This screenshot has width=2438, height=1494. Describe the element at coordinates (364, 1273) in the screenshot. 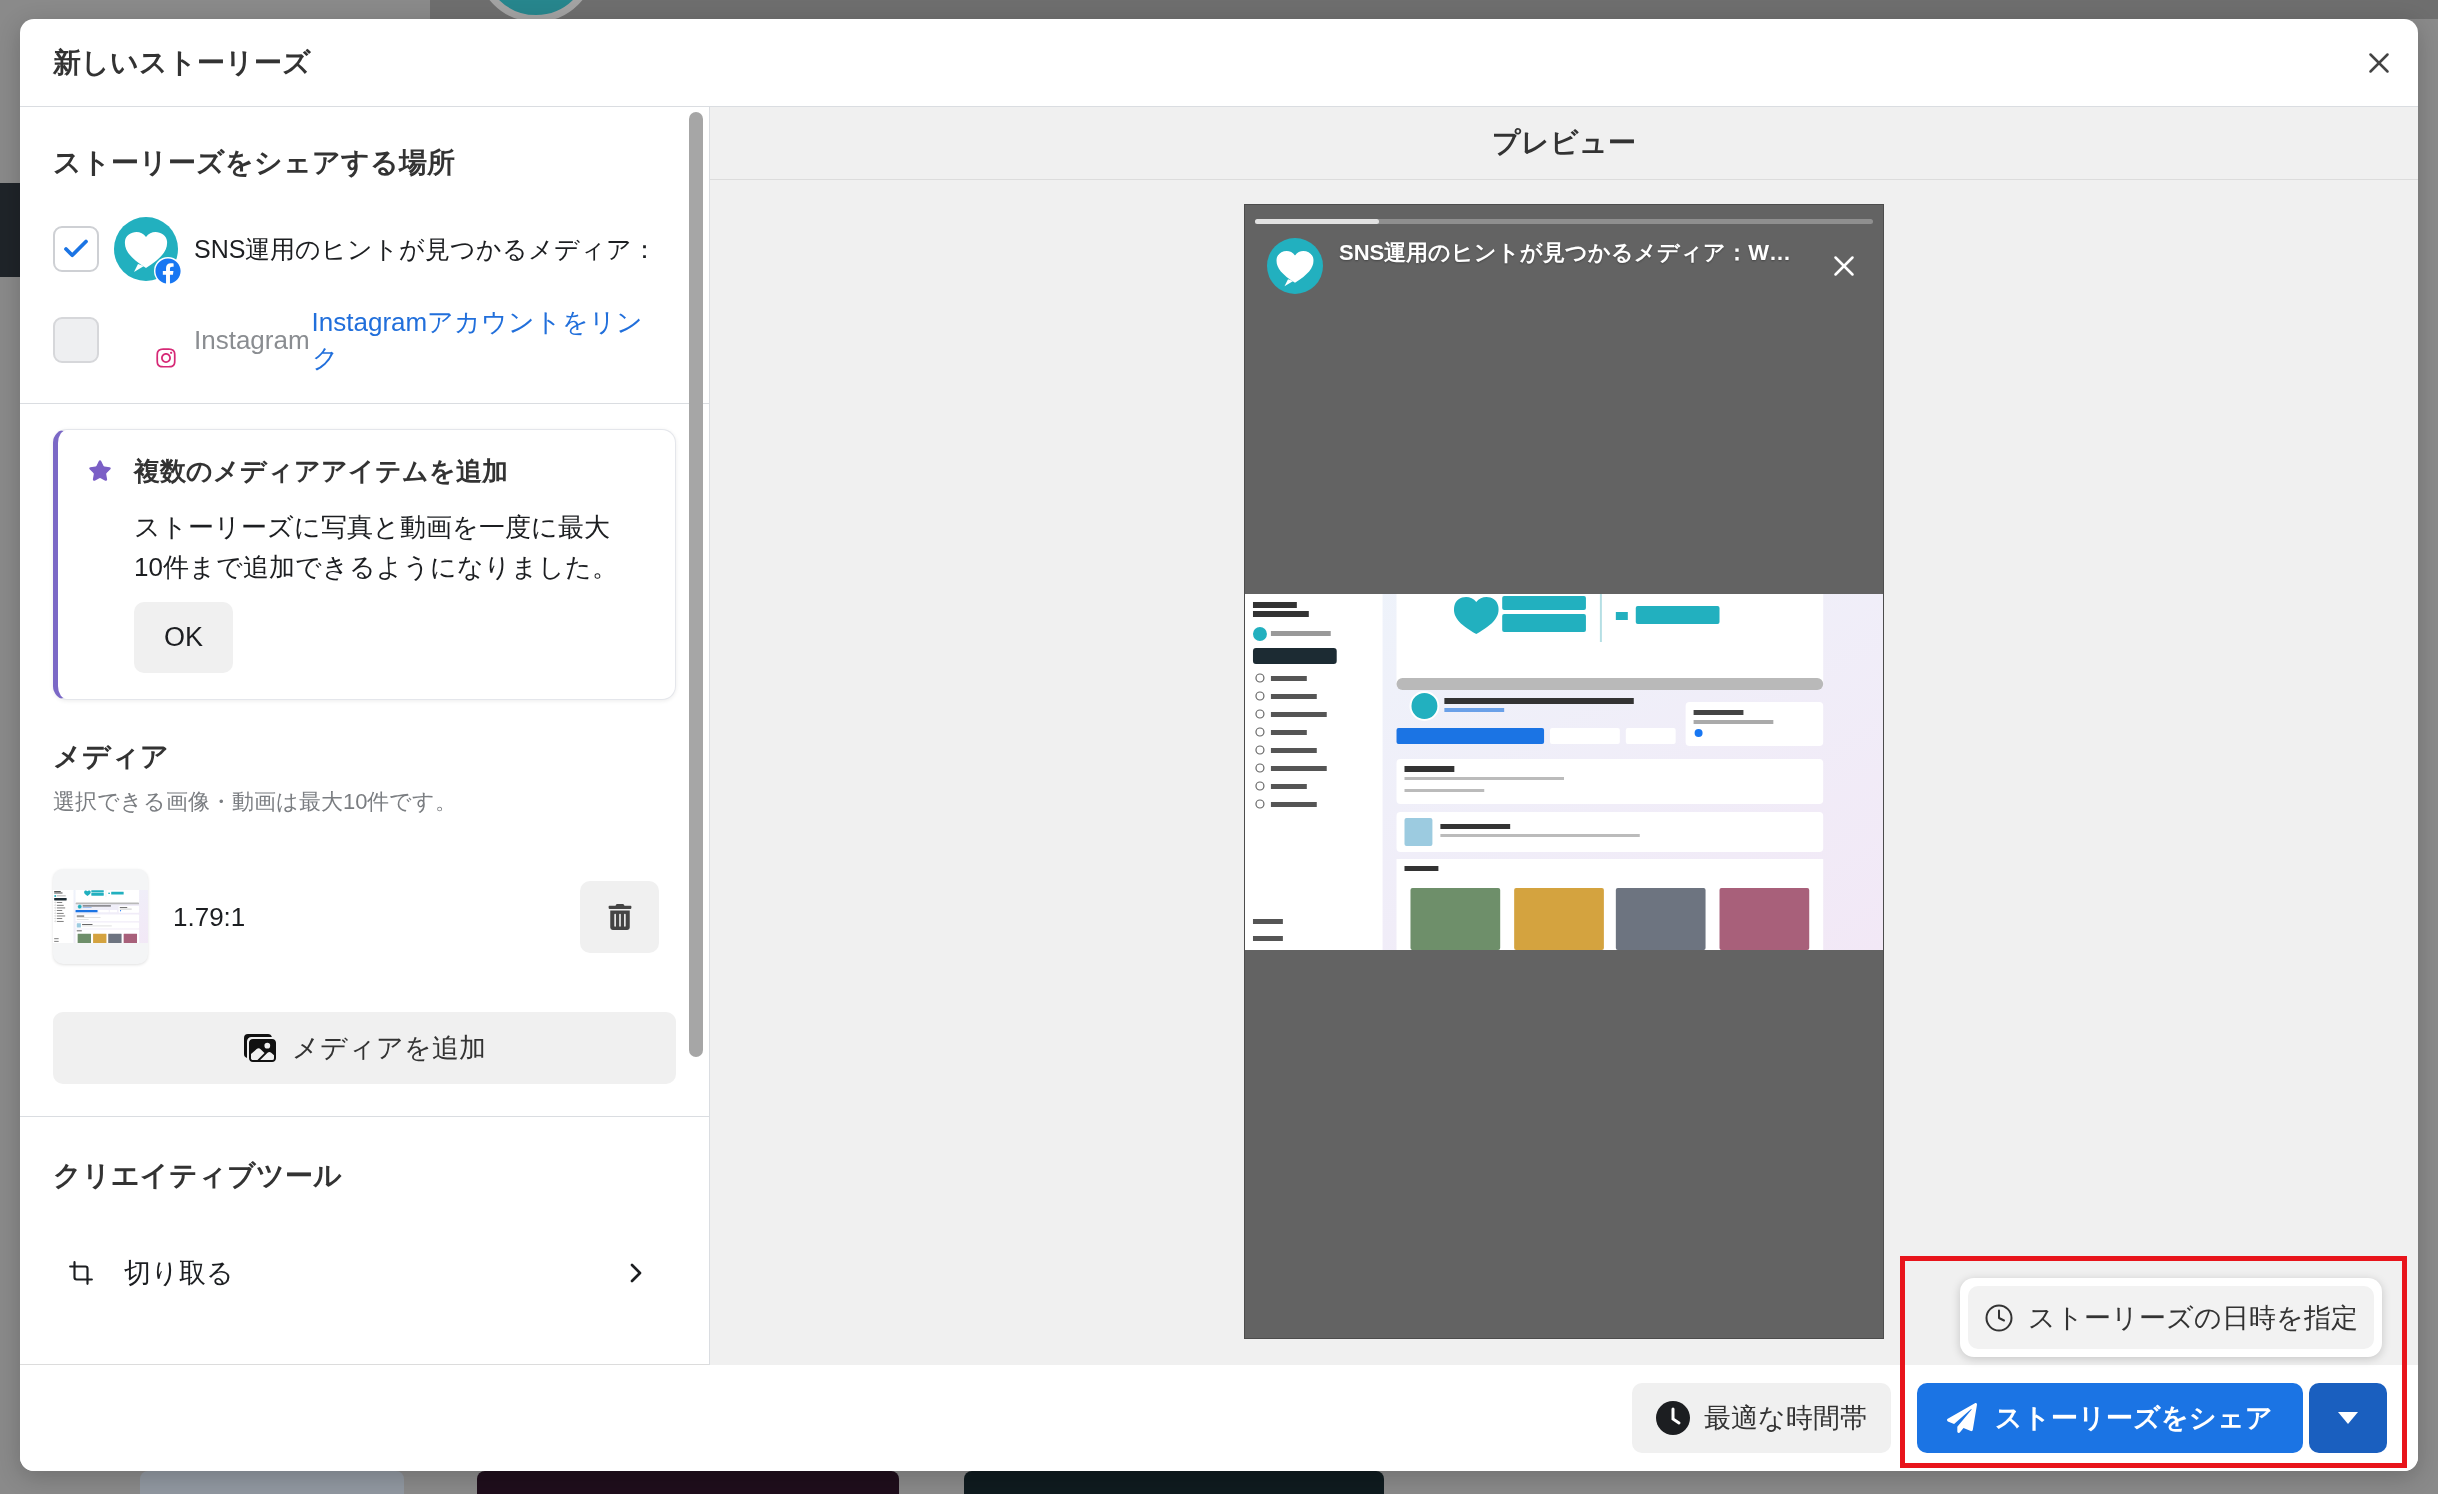

I see `tool-item: 切り取る` at that location.